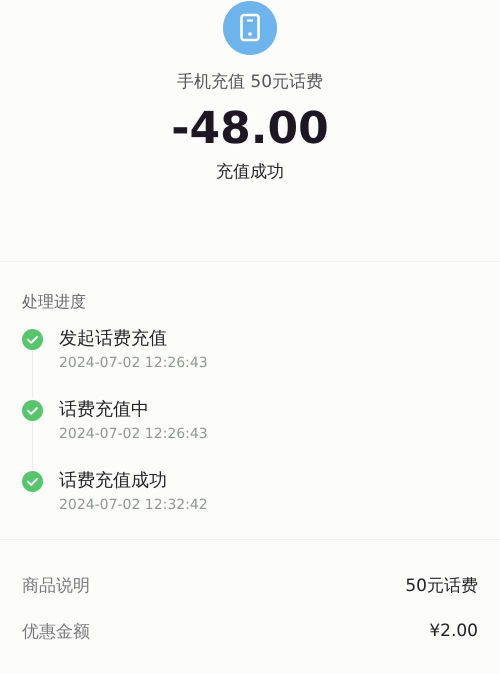 The image size is (500, 674). I want to click on step-label: 话费充值成功, so click(113, 481).